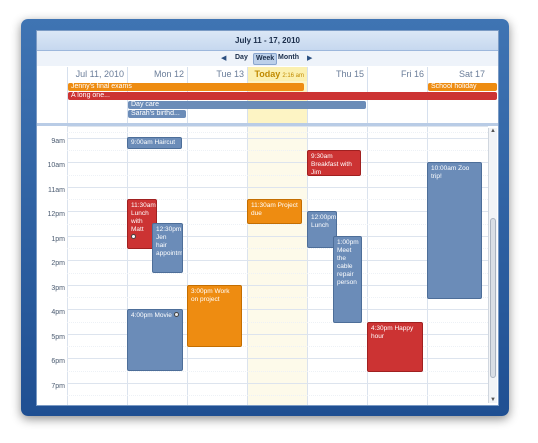 The width and height of the screenshot is (538, 443). Describe the element at coordinates (58, 263) in the screenshot. I see `hour-label: 2pm` at that location.